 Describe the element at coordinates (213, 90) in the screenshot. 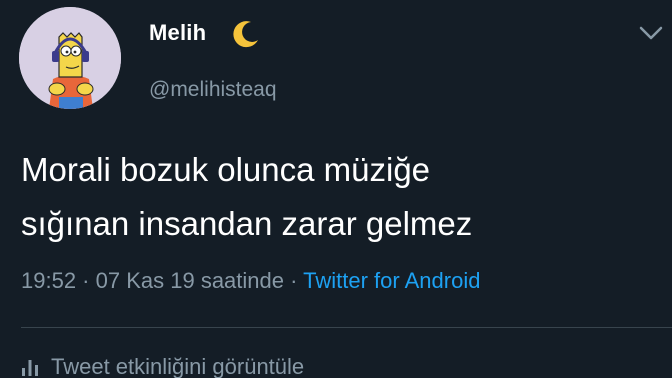

I see `user-handle: @melihisteaq` at that location.